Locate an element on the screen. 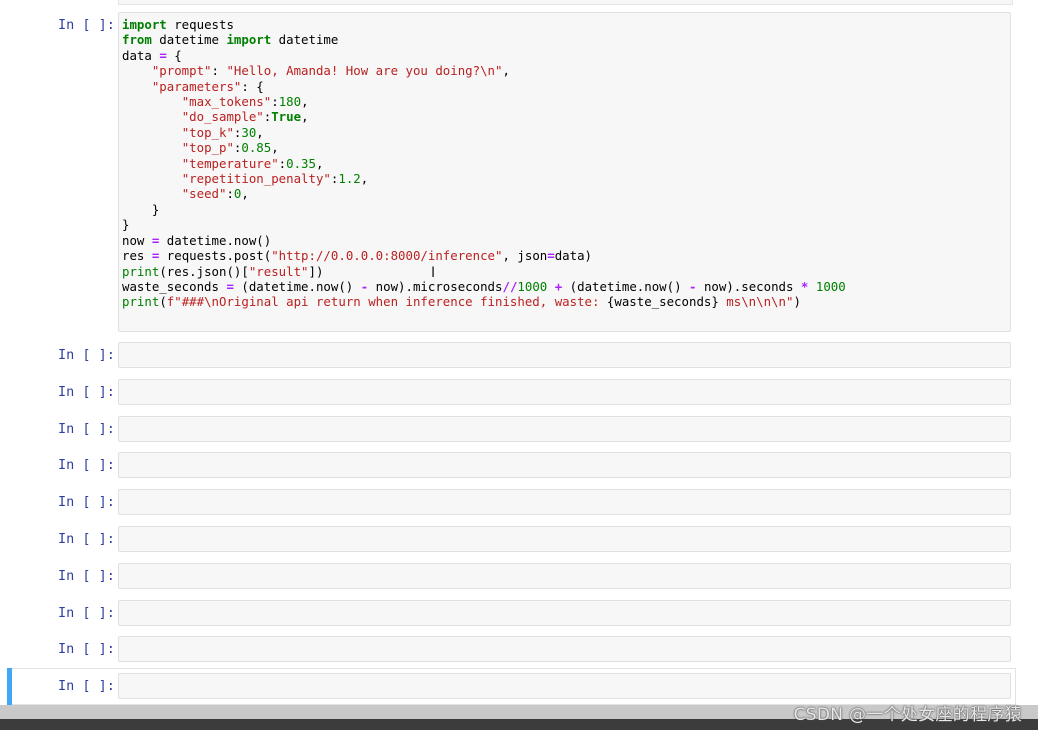  code-token: 0.85 is located at coordinates (256, 148).